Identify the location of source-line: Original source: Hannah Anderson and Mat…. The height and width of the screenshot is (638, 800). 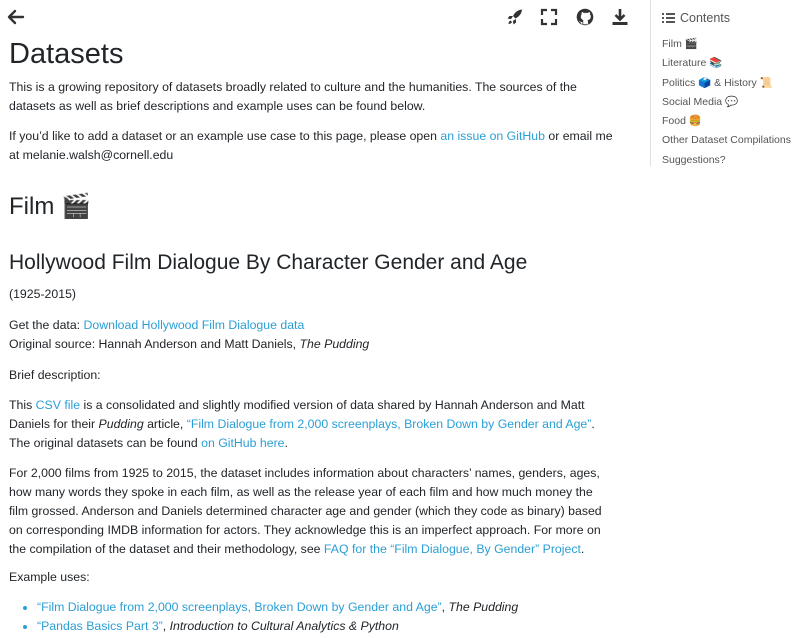
(312, 344).